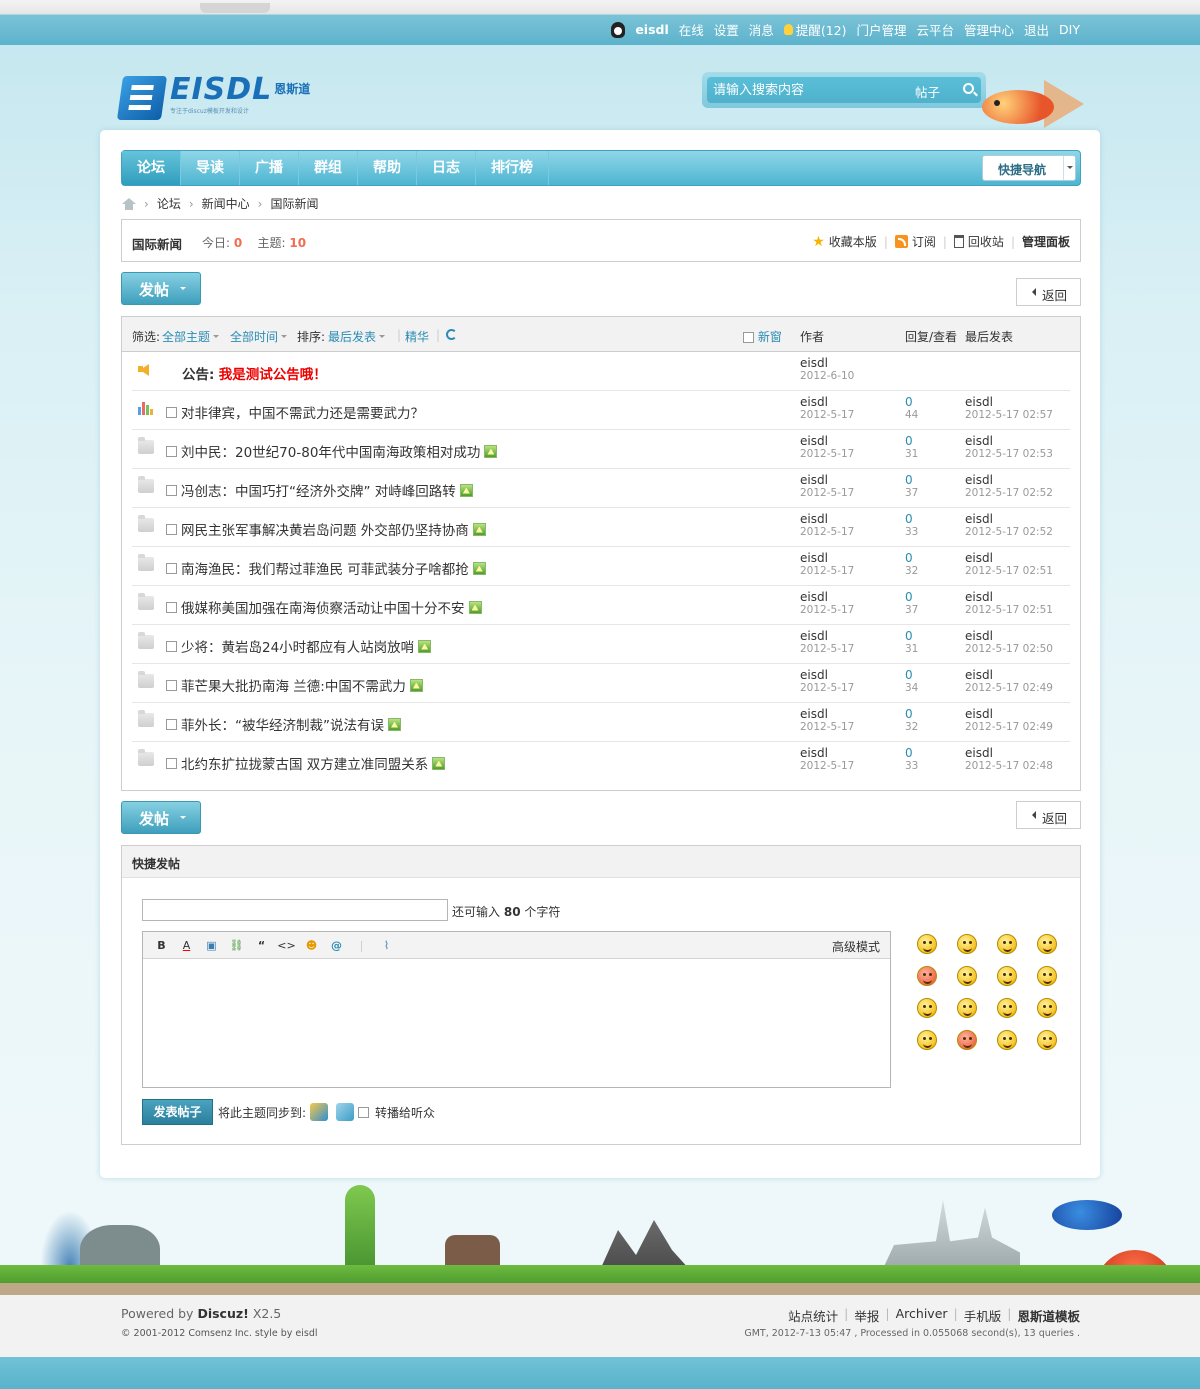 The width and height of the screenshot is (1200, 1389). I want to click on logout-link: 退出, so click(1036, 29).